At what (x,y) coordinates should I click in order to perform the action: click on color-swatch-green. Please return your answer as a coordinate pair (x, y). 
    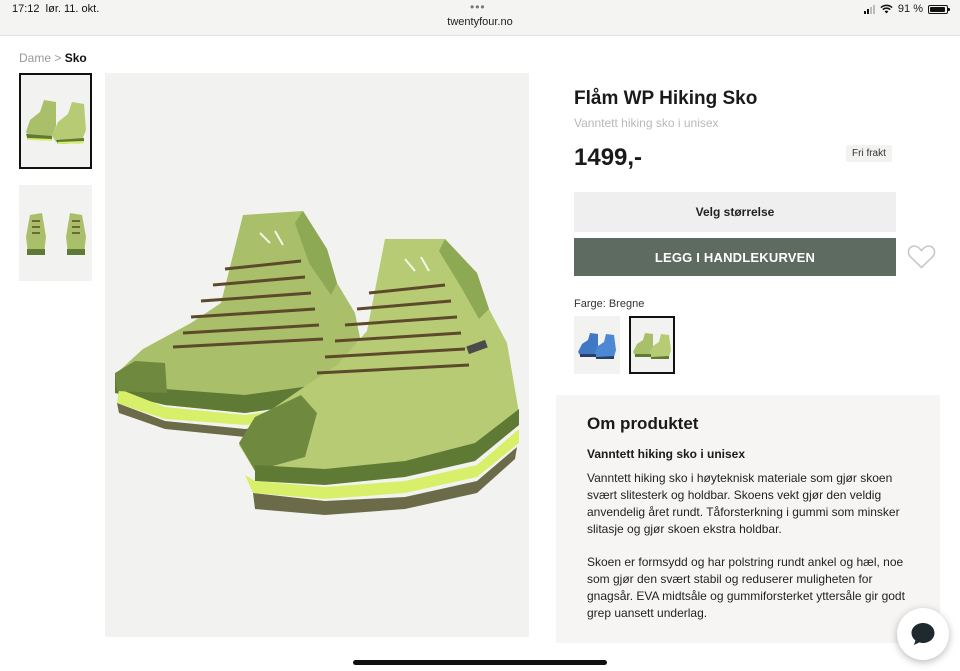
    Looking at the image, I should click on (652, 345).